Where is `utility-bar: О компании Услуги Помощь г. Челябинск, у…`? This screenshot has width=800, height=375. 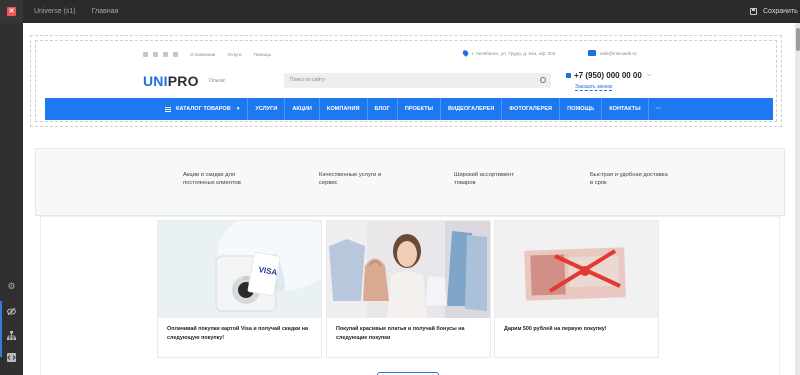 utility-bar: О компании Услуги Помощь г. Челябинск, у… is located at coordinates (408, 54).